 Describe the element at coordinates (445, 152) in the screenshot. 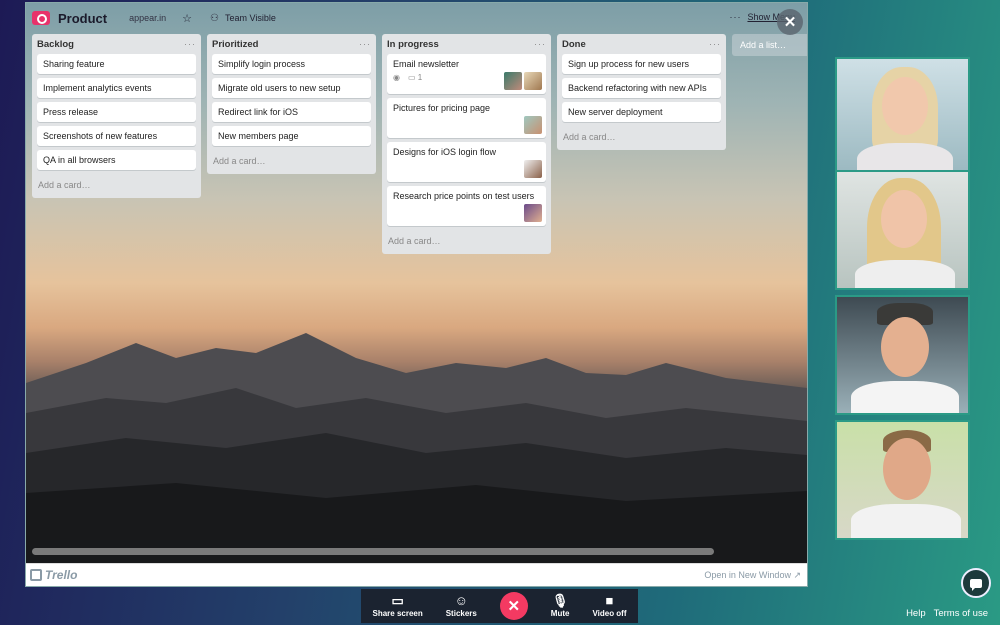

I see `card-title: Designs for iOS login flow` at that location.